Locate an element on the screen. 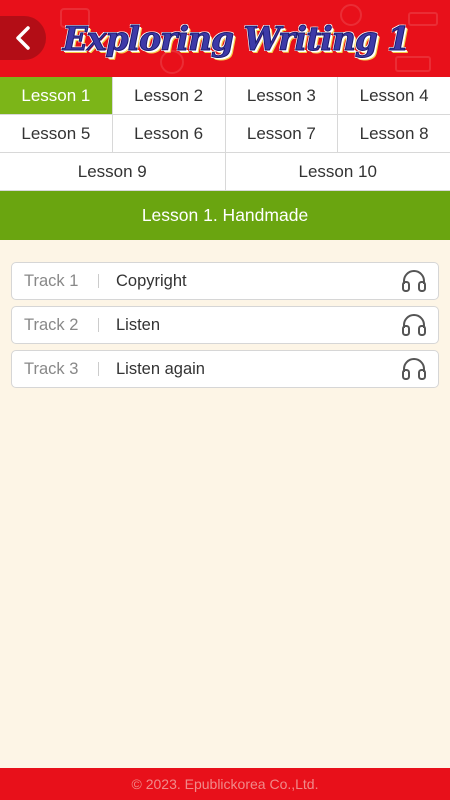  track-name: Listen again is located at coordinates (160, 368).